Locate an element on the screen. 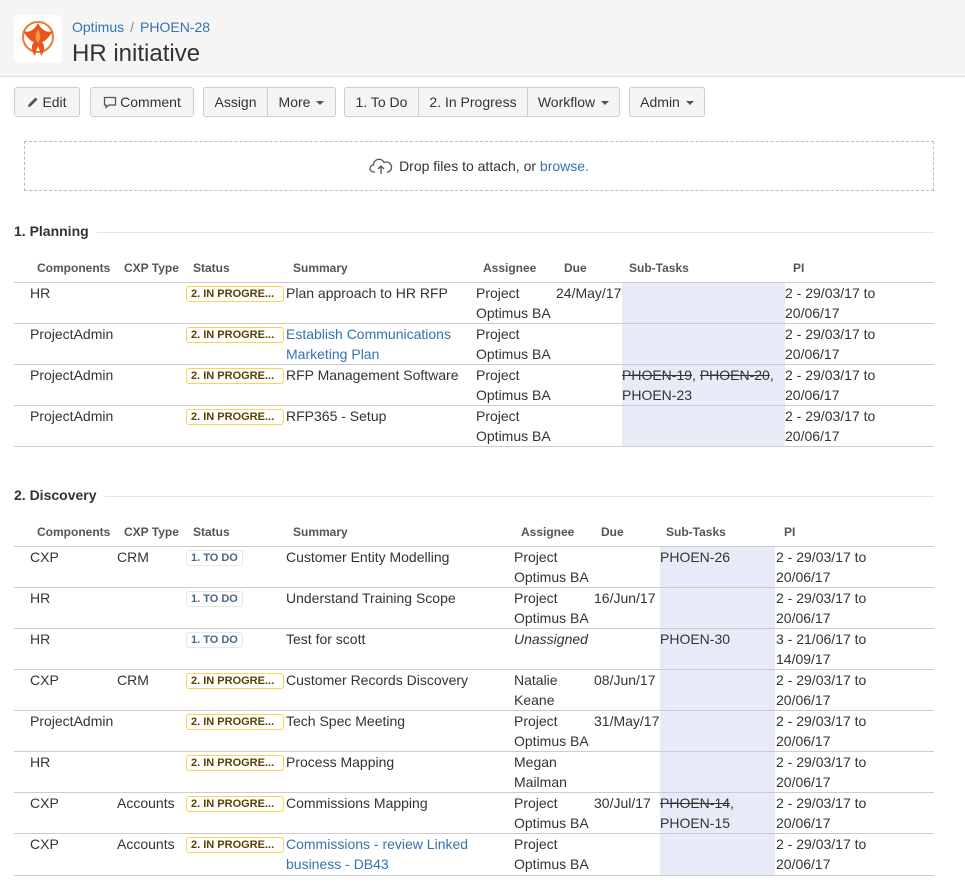 This screenshot has height=891, width=965. subtask-link: PHOEN-30 is located at coordinates (695, 639).